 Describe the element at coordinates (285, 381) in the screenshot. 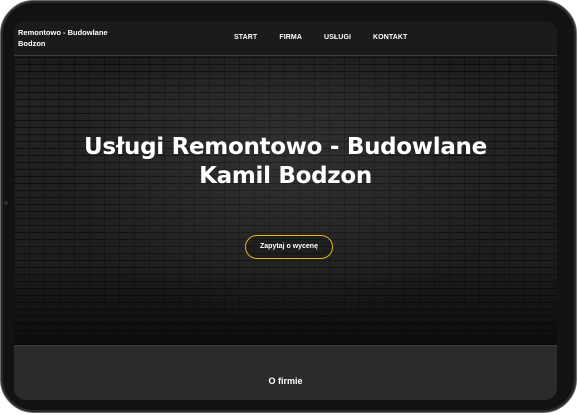

I see `about-section-title: O firmie` at that location.